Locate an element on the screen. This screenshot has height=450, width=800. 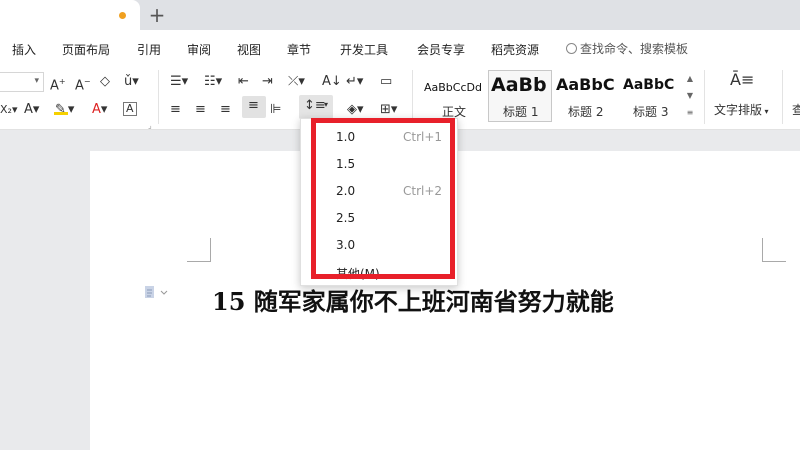
menu-page-layout: 页面布局 is located at coordinates (86, 49).